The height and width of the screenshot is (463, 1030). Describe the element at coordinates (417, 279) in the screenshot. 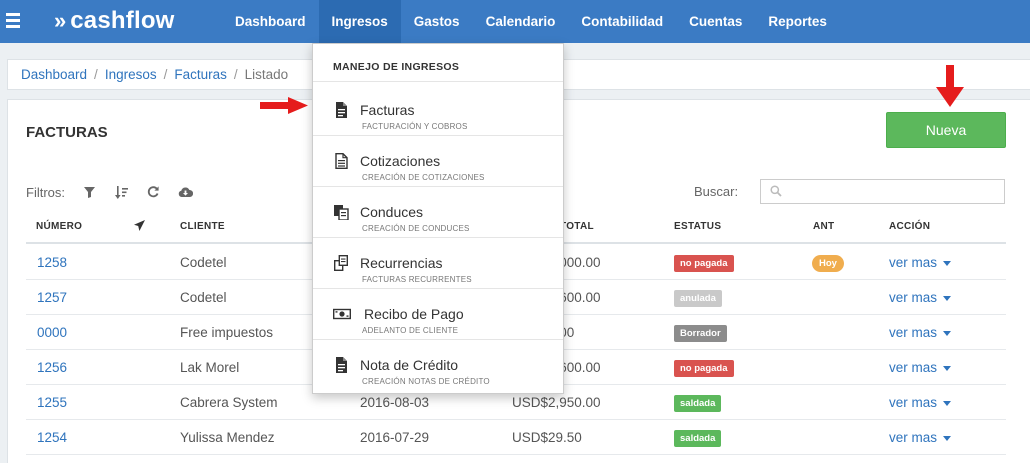

I see `menu-item-subtitle: FACTURAS RECURRENTES` at that location.